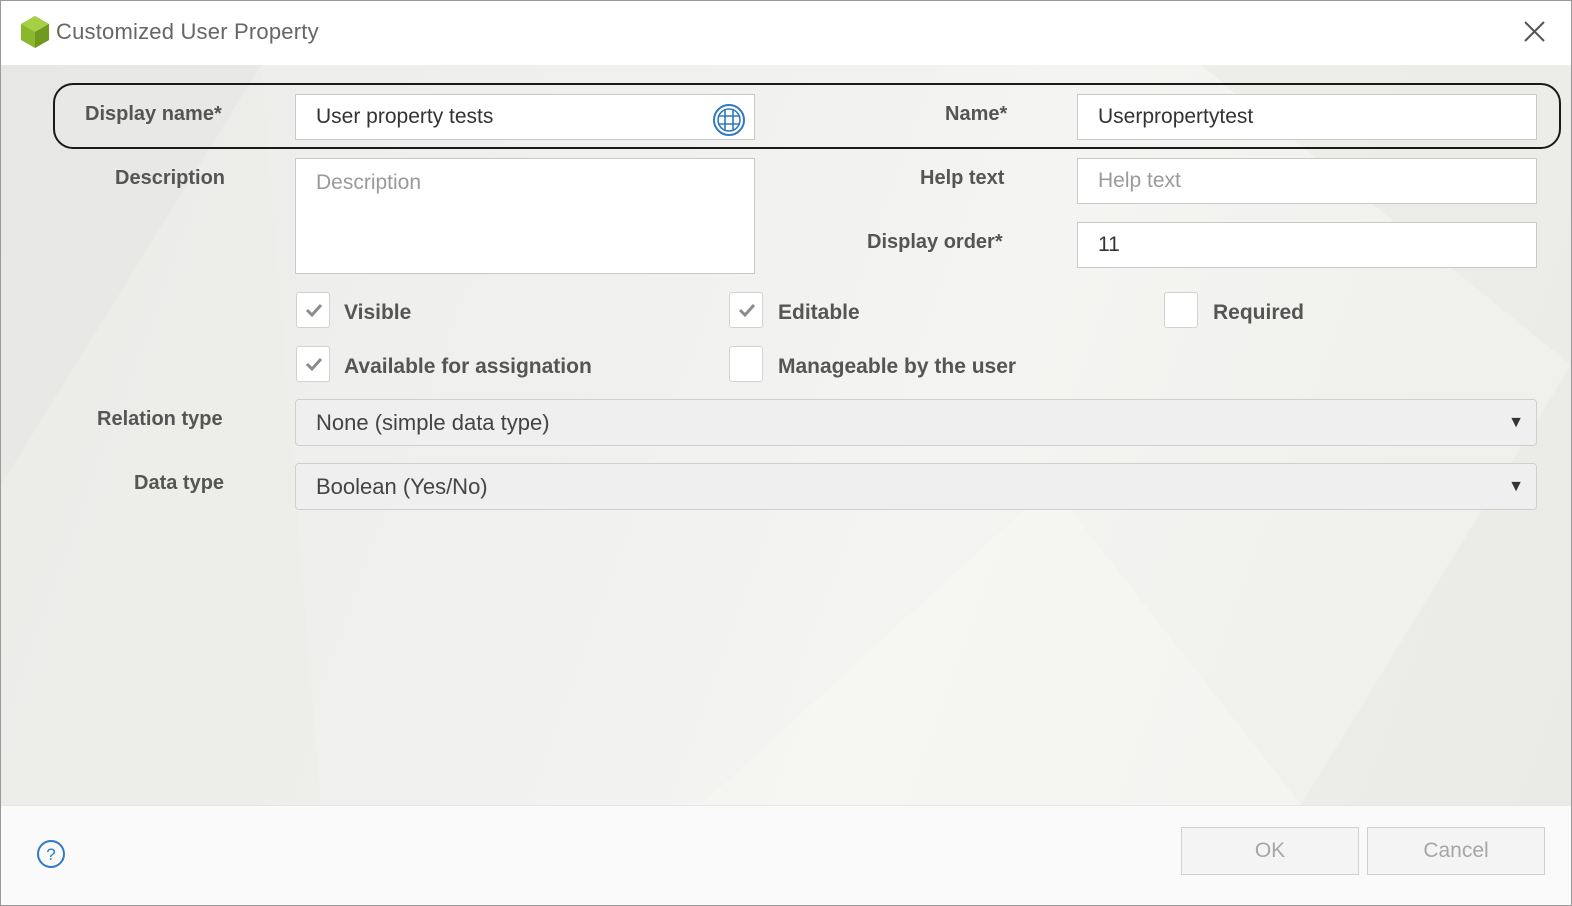 The image size is (1572, 906). What do you see at coordinates (35, 32) in the screenshot?
I see `app-cube-icon` at bounding box center [35, 32].